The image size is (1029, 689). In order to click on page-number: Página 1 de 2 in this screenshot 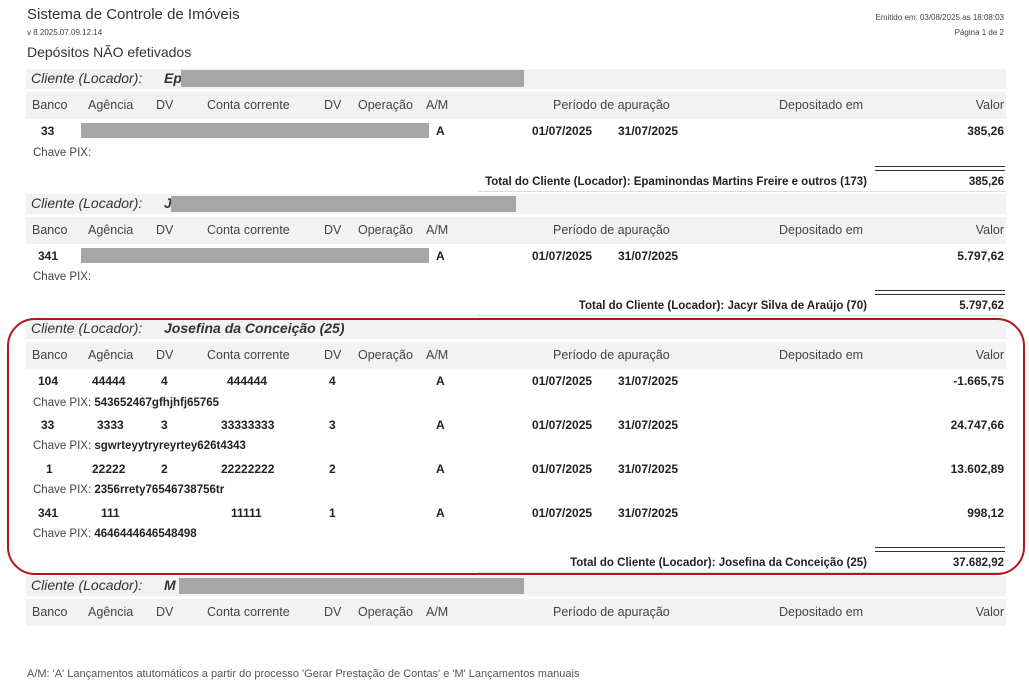, I will do `click(979, 32)`.